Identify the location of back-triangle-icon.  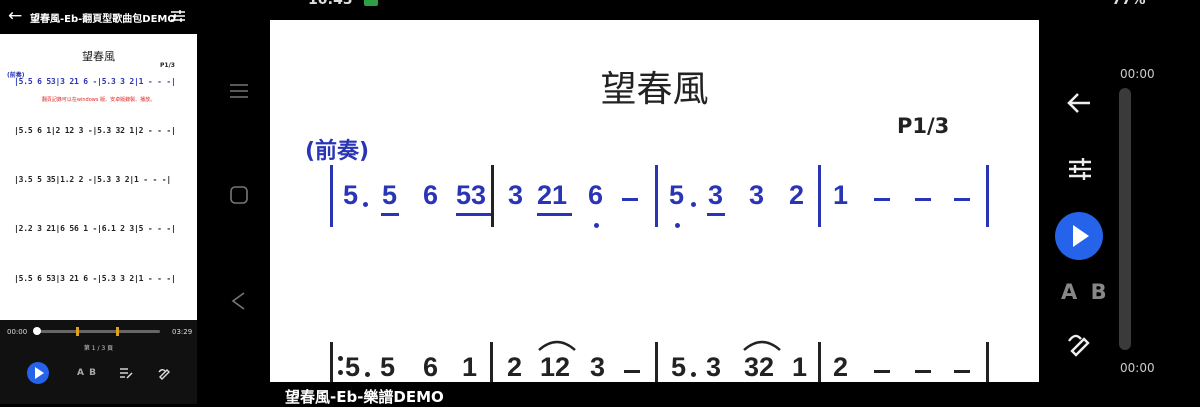
(239, 301).